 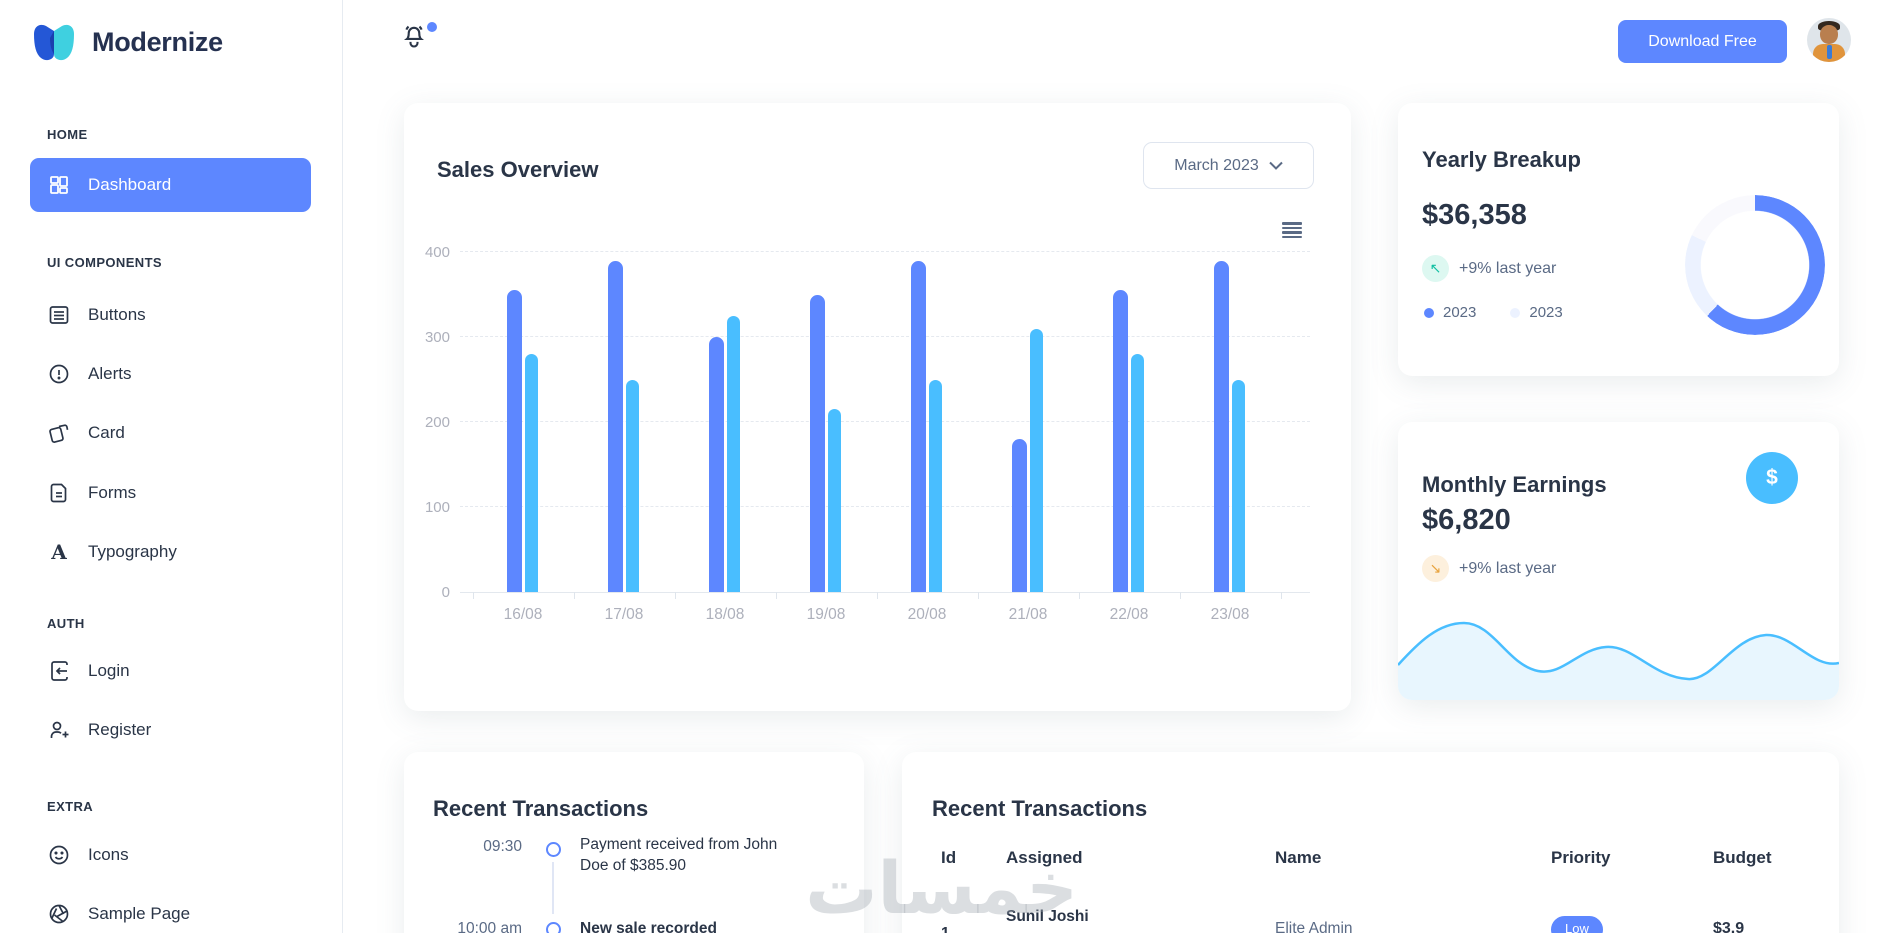 I want to click on chart-menu-icon, so click(x=1292, y=230).